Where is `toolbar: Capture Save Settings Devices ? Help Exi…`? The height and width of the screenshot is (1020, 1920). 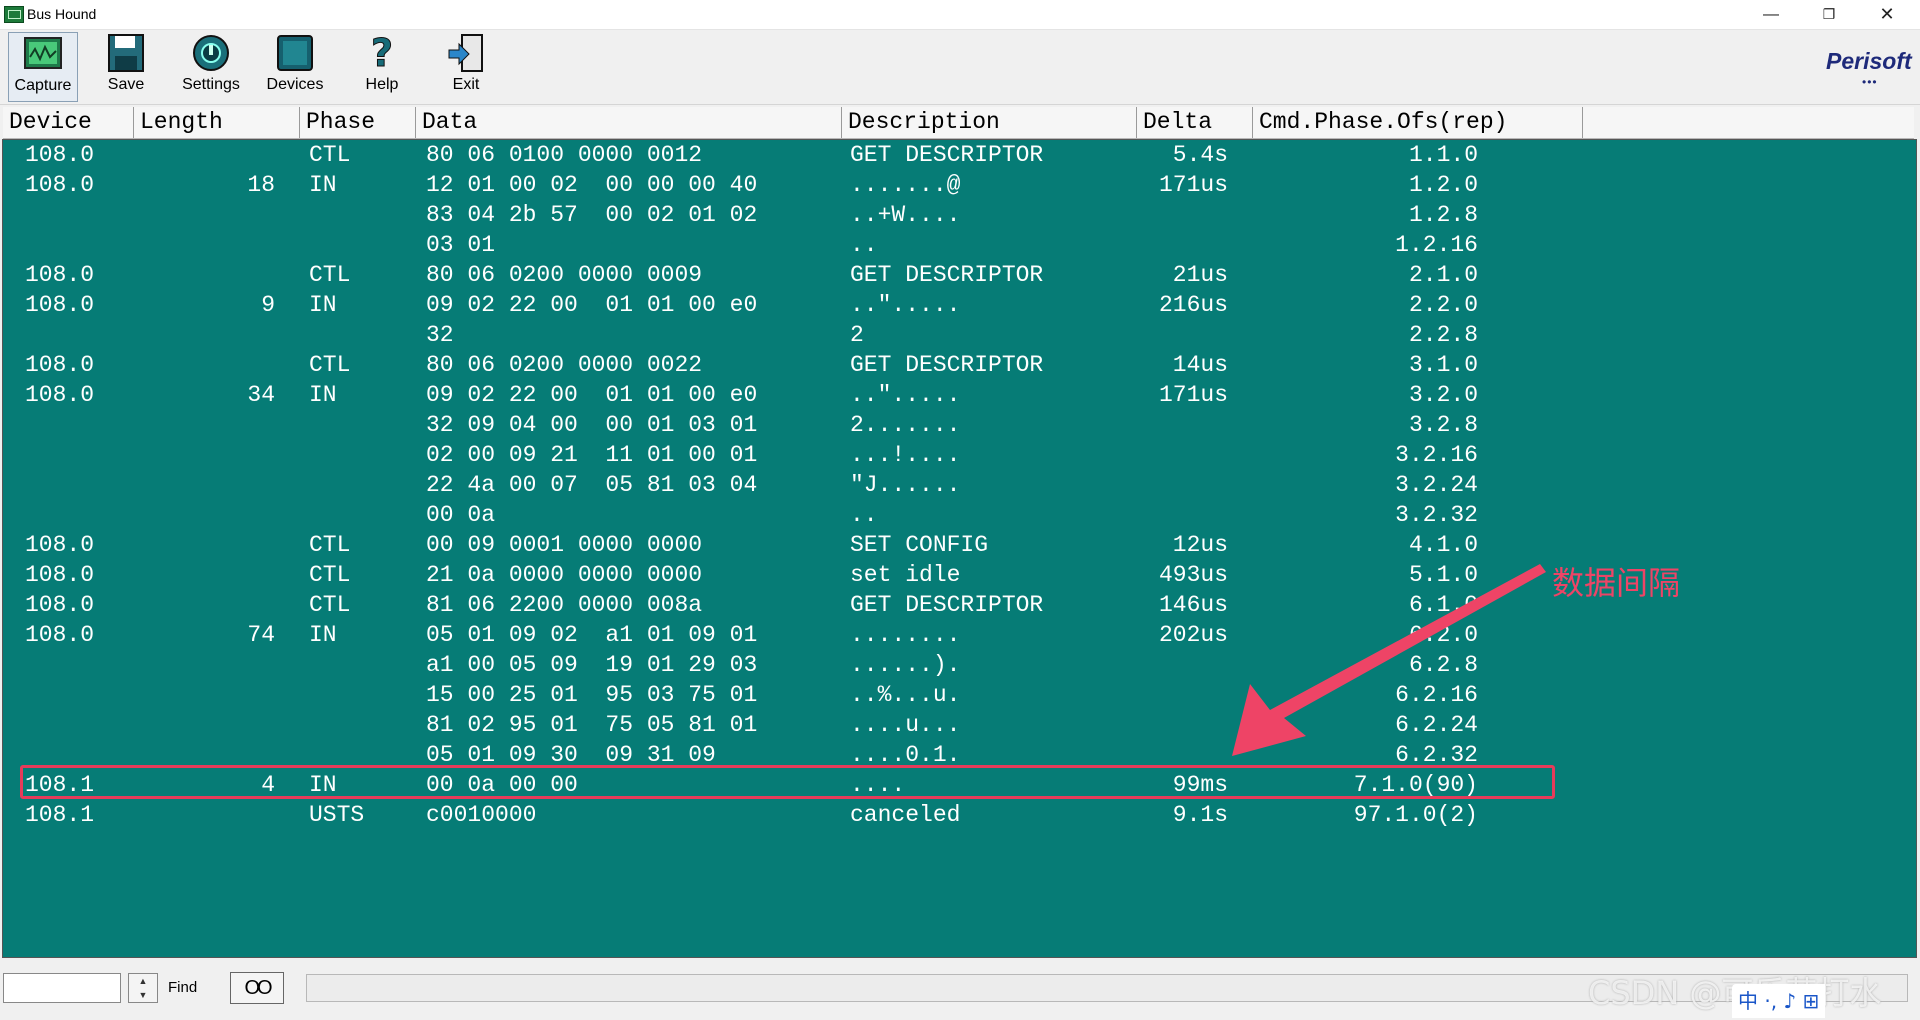
toolbar: Capture Save Settings Devices ? Help Exi… is located at coordinates (960, 67).